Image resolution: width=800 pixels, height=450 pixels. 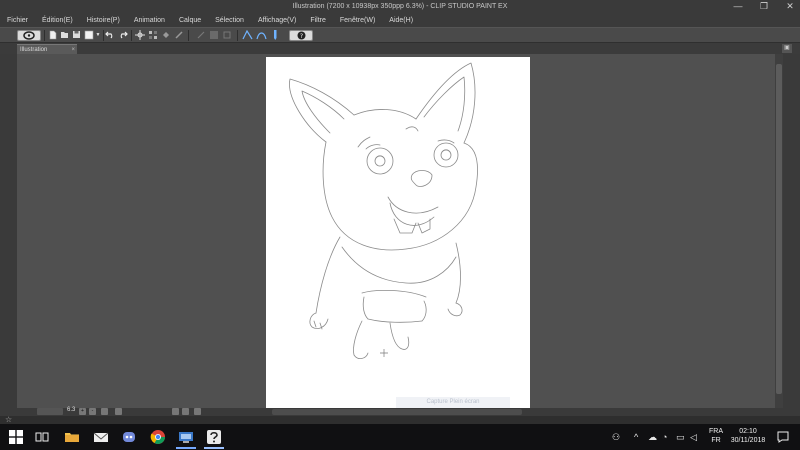 I want to click on menu-edition: Édition(E), so click(x=57, y=20).